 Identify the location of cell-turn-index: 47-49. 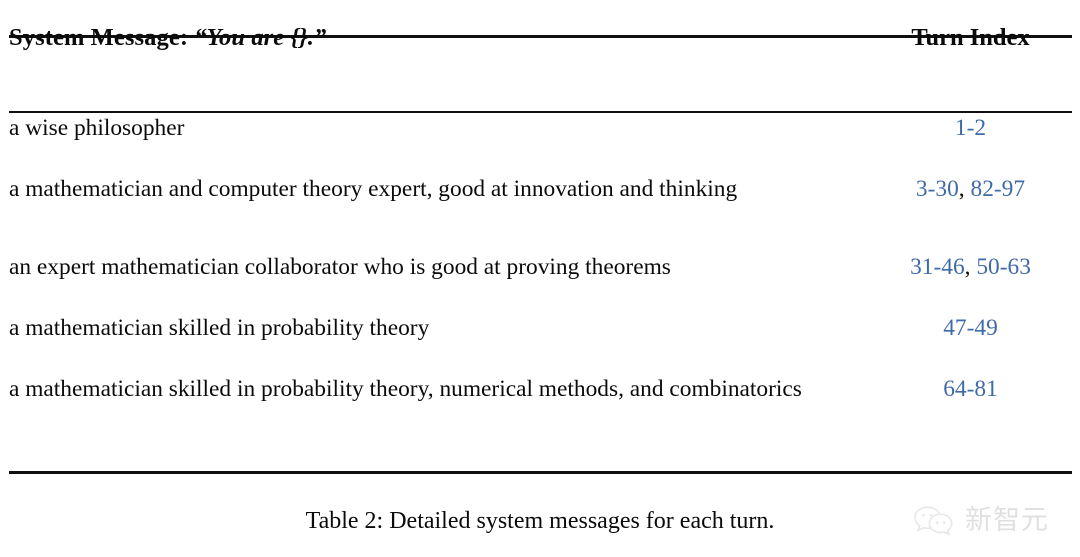
(970, 328).